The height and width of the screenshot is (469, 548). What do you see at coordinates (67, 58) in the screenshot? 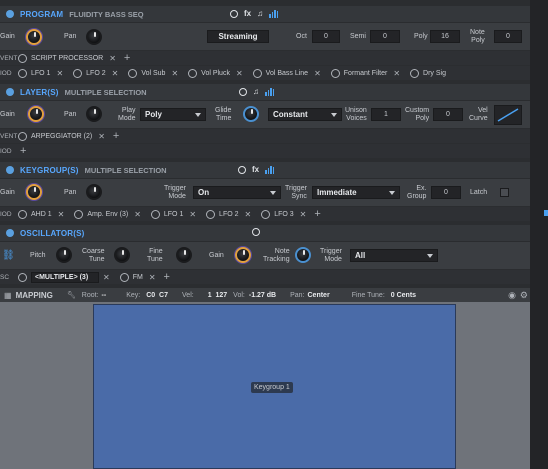
I see `event-item: SCRIPT PROCESSOR` at bounding box center [67, 58].